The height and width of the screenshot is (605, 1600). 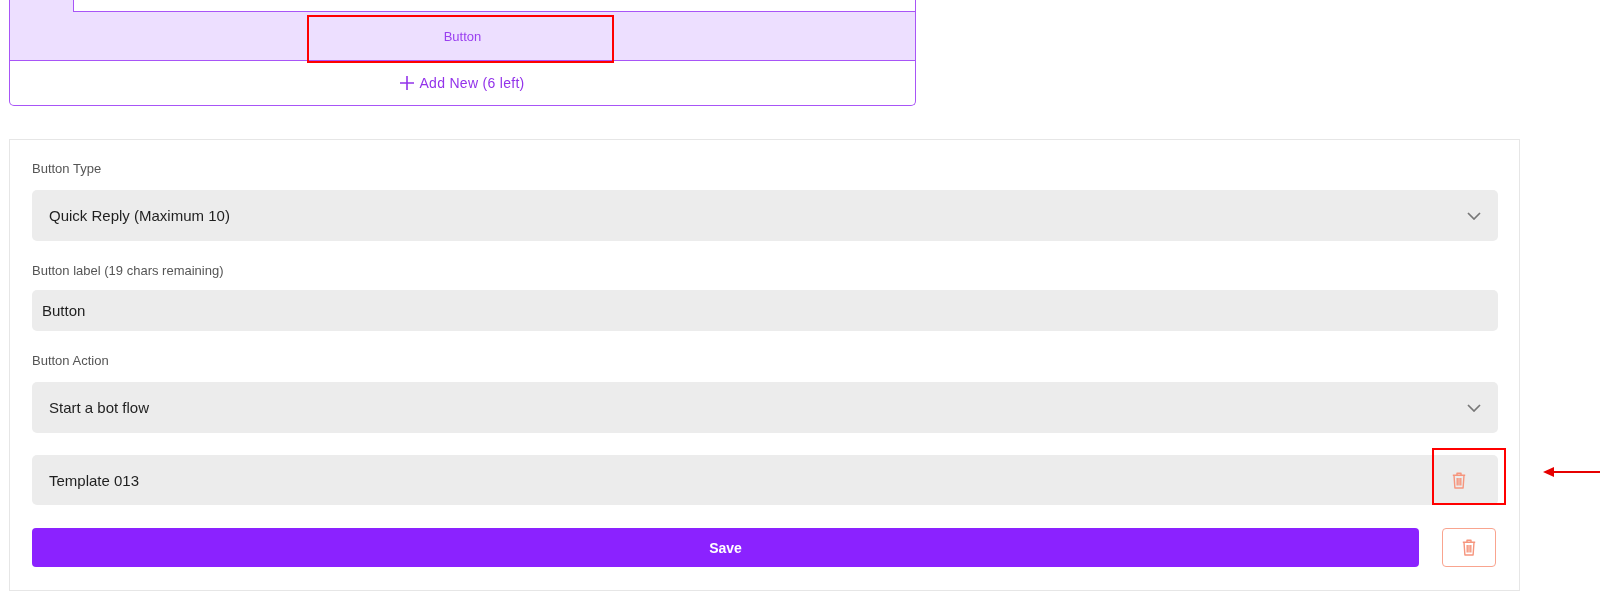 What do you see at coordinates (765, 407) in the screenshot?
I see `dropdown-field: Start a bot flow` at bounding box center [765, 407].